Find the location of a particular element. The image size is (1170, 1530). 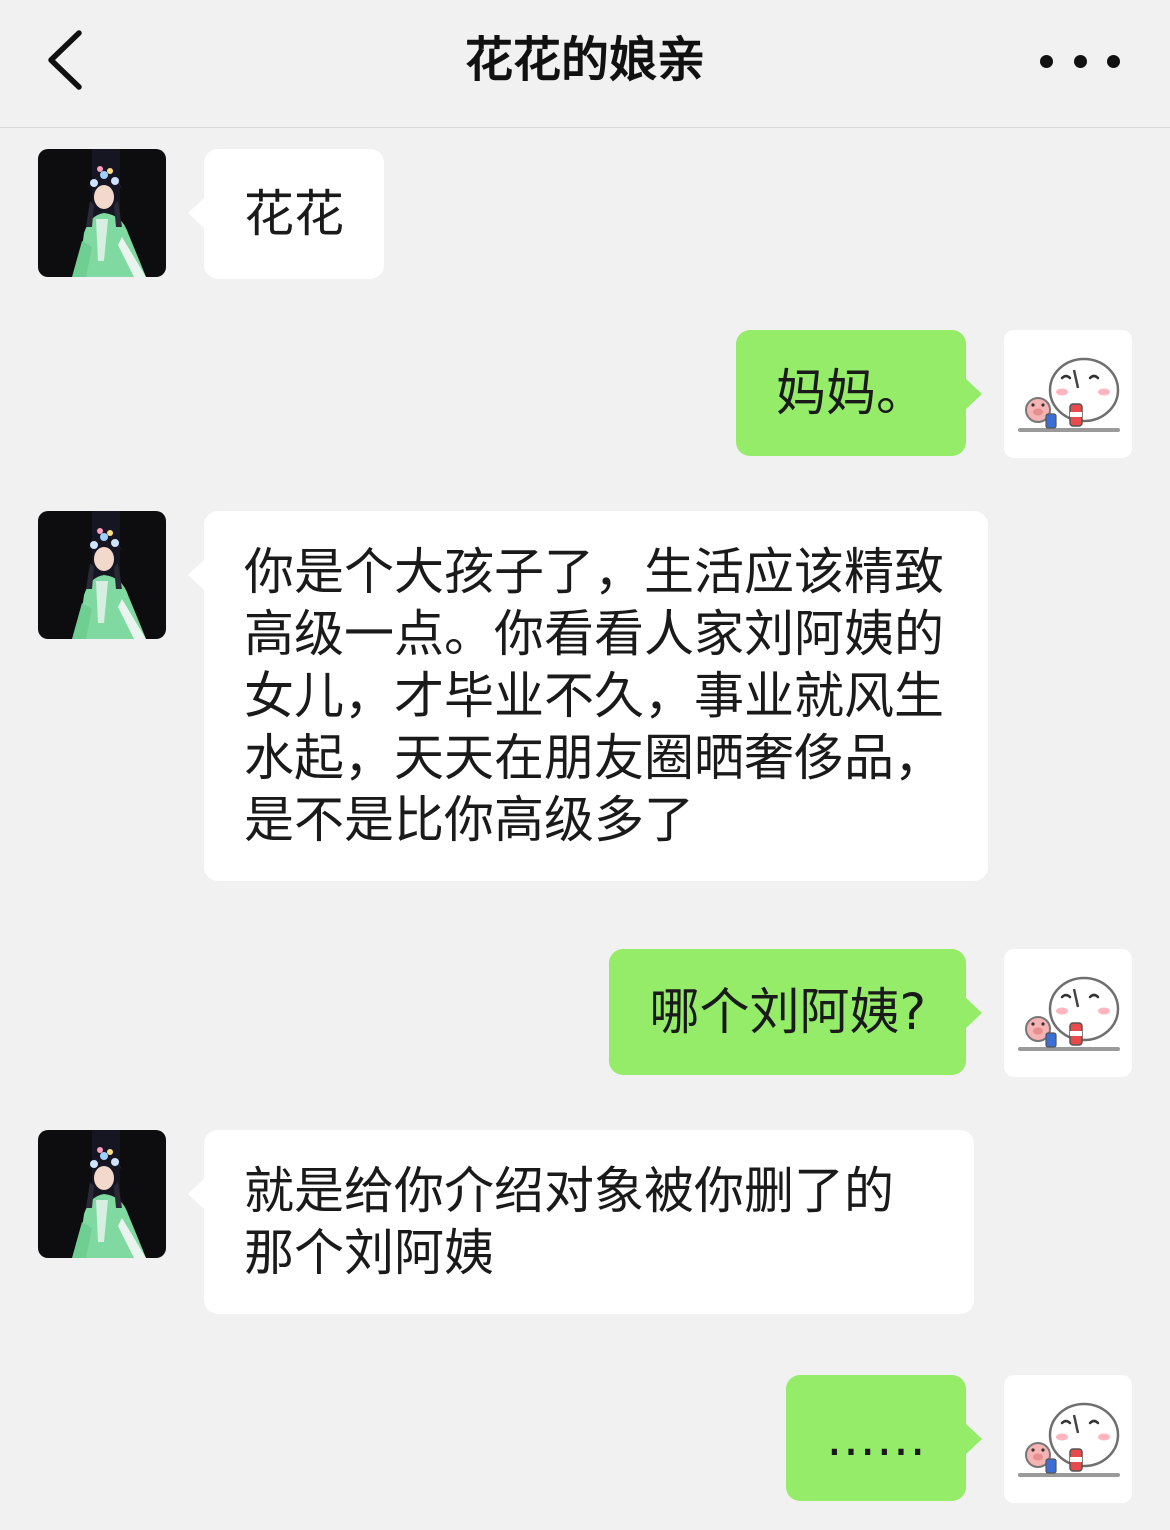

message-bubble-incoming: 花花 is located at coordinates (286, 214).